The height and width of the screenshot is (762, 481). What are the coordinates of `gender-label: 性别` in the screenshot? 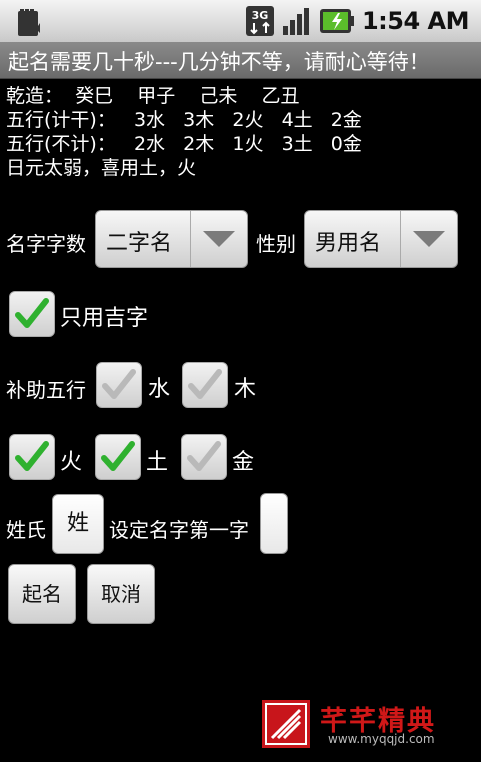 It's located at (276, 244).